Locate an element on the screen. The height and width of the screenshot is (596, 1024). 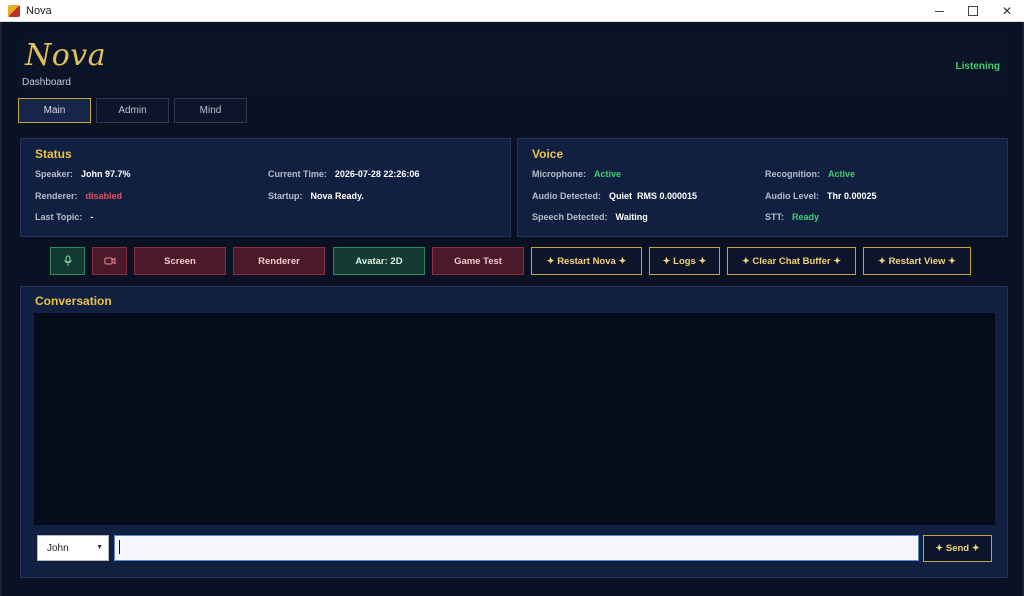
restart-nova-button: ✦ Restart Nova ✦ is located at coordinates (586, 261).